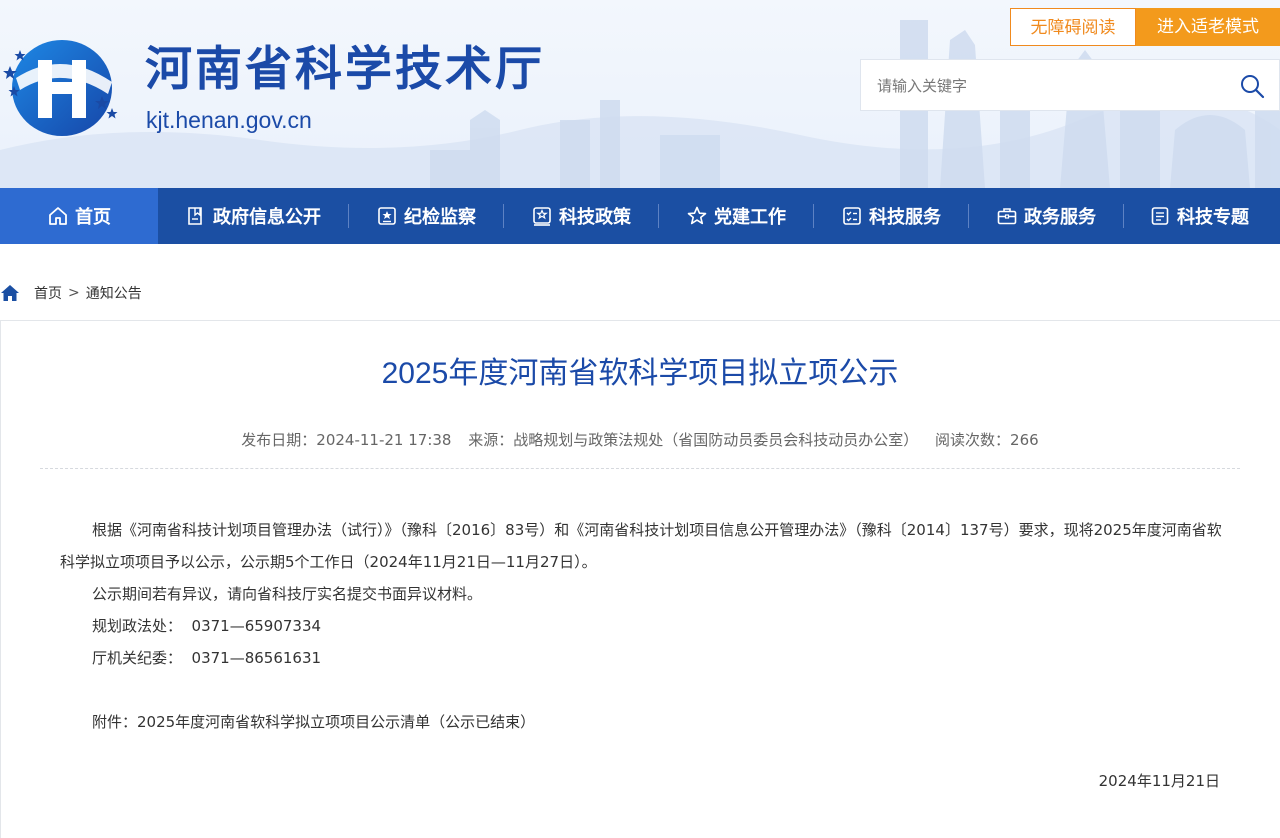 The height and width of the screenshot is (838, 1280). Describe the element at coordinates (640, 373) in the screenshot. I see `article-title: 2025年度河南省软科学项目拟立项公示` at that location.